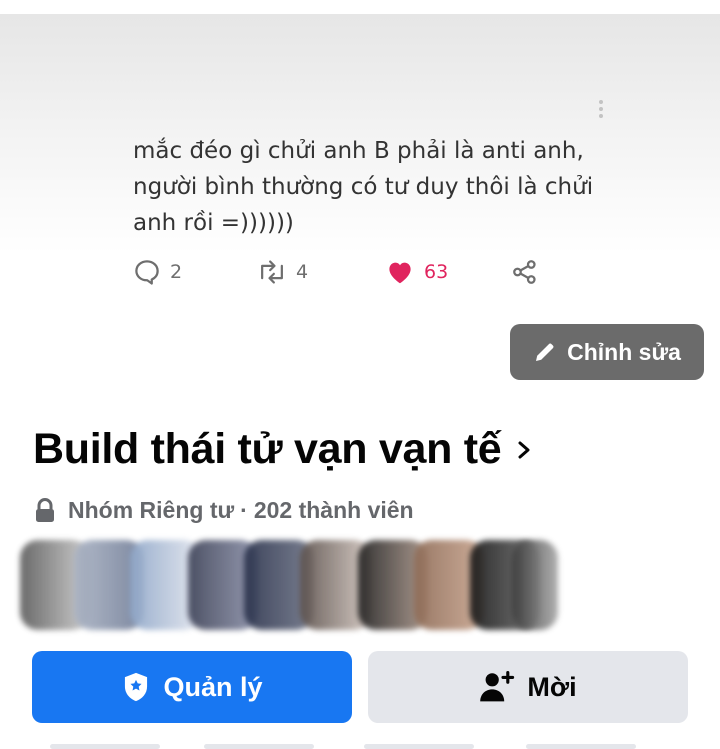 The width and height of the screenshot is (720, 749). Describe the element at coordinates (267, 449) in the screenshot. I see `group-title-text: Build thái tử vạn vạn tế` at that location.